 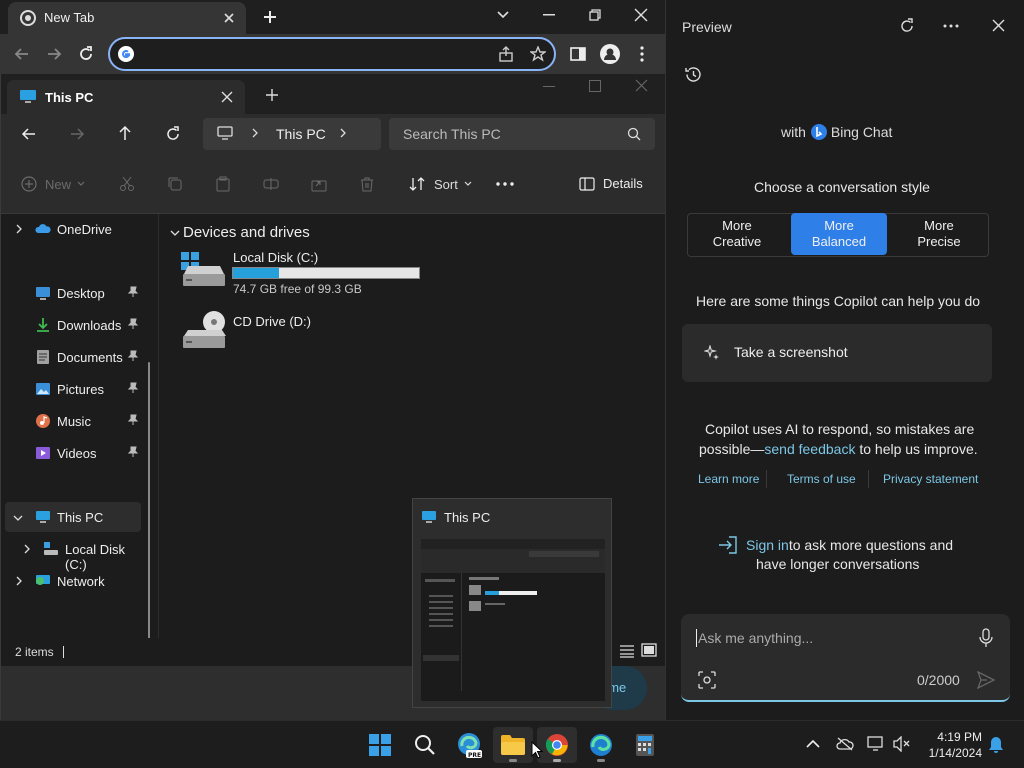 I want to click on sign-in-link: Sign in, so click(x=767, y=545).